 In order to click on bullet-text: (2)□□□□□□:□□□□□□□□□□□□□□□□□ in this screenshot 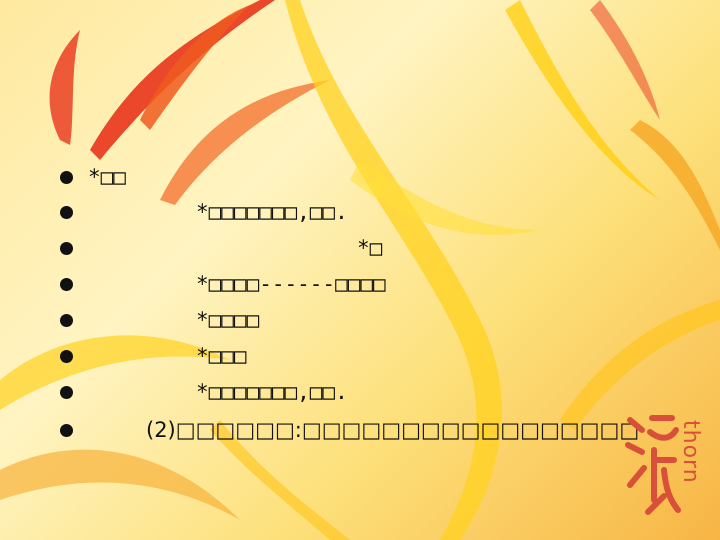, I will do `click(393, 430)`.